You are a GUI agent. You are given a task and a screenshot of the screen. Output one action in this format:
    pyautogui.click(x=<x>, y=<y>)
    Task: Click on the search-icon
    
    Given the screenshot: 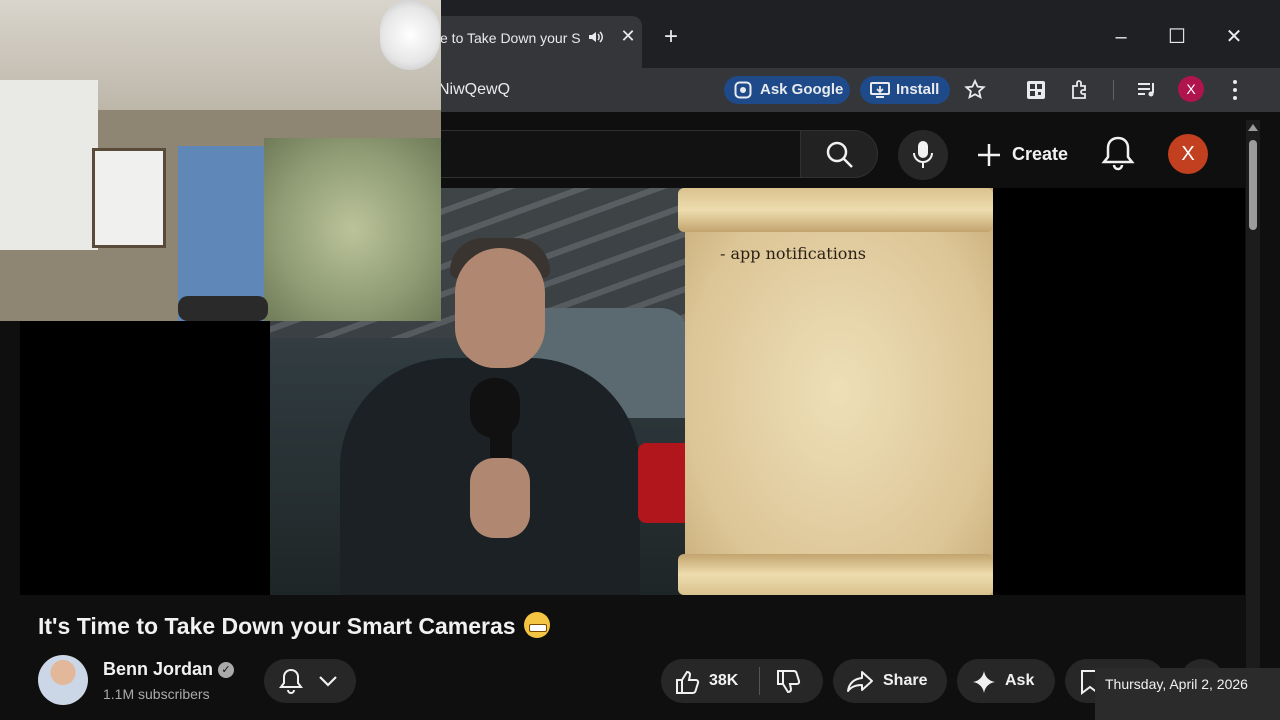 What is the action you would take?
    pyautogui.click(x=839, y=154)
    